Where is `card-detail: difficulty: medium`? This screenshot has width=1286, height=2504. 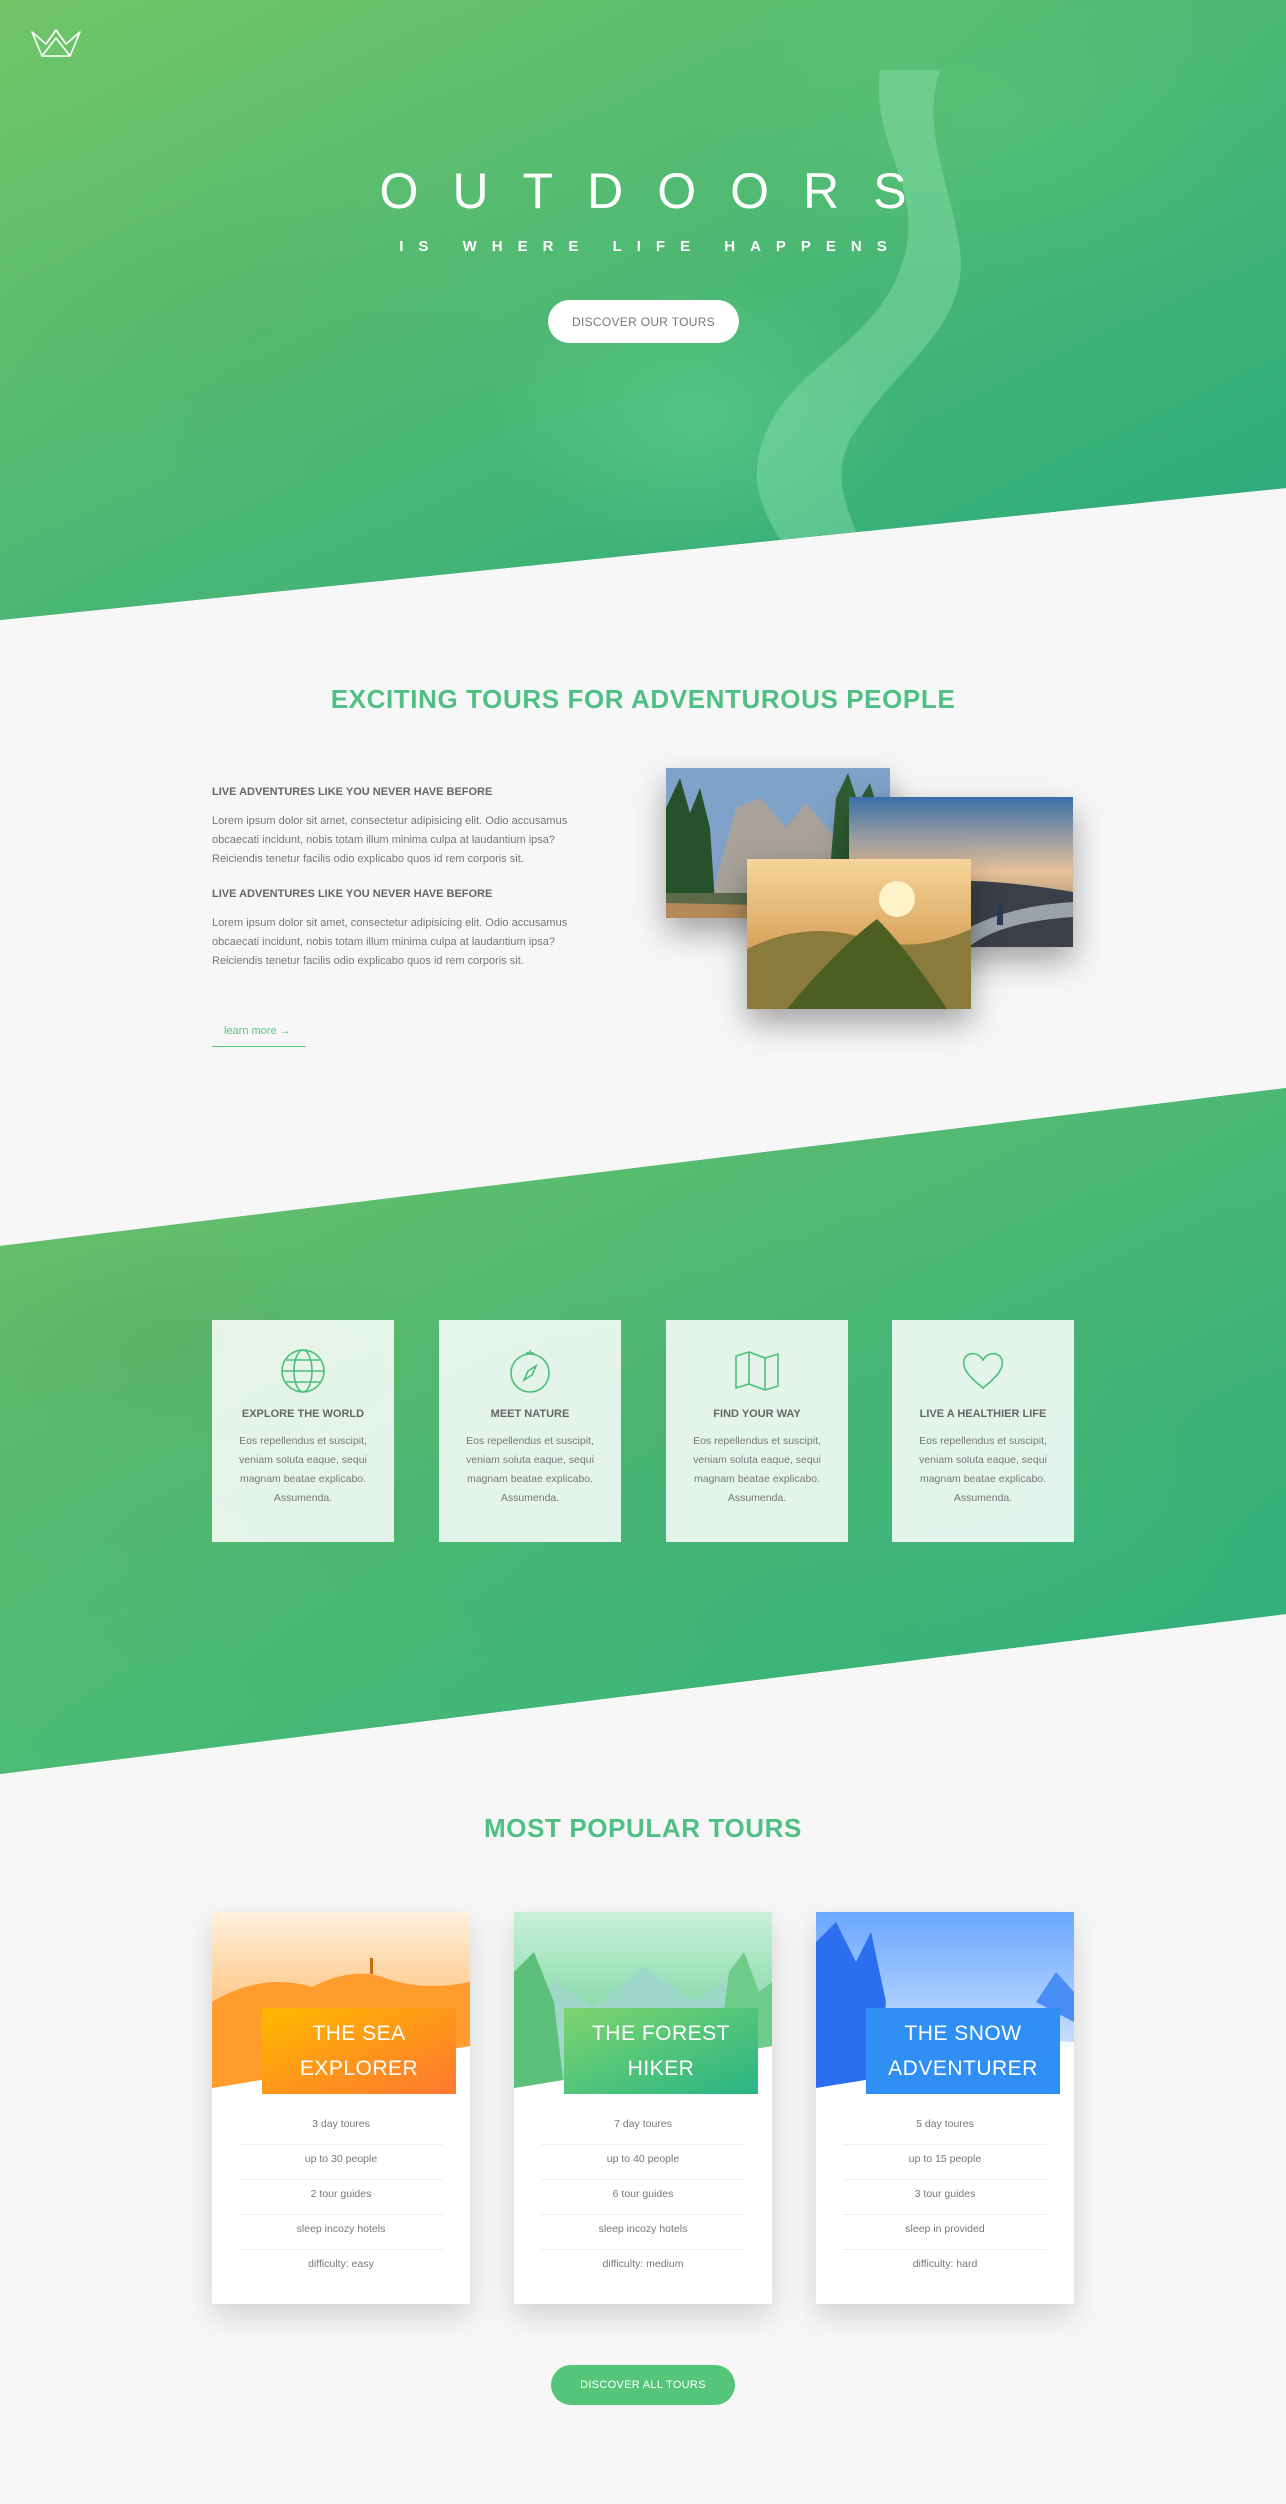
card-detail: difficulty: medium is located at coordinates (643, 2264).